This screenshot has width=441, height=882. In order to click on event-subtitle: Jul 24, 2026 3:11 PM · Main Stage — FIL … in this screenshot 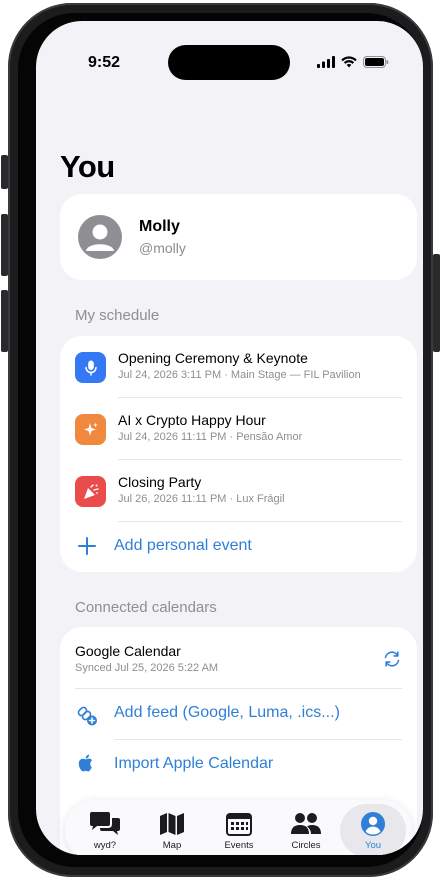, I will do `click(239, 375)`.